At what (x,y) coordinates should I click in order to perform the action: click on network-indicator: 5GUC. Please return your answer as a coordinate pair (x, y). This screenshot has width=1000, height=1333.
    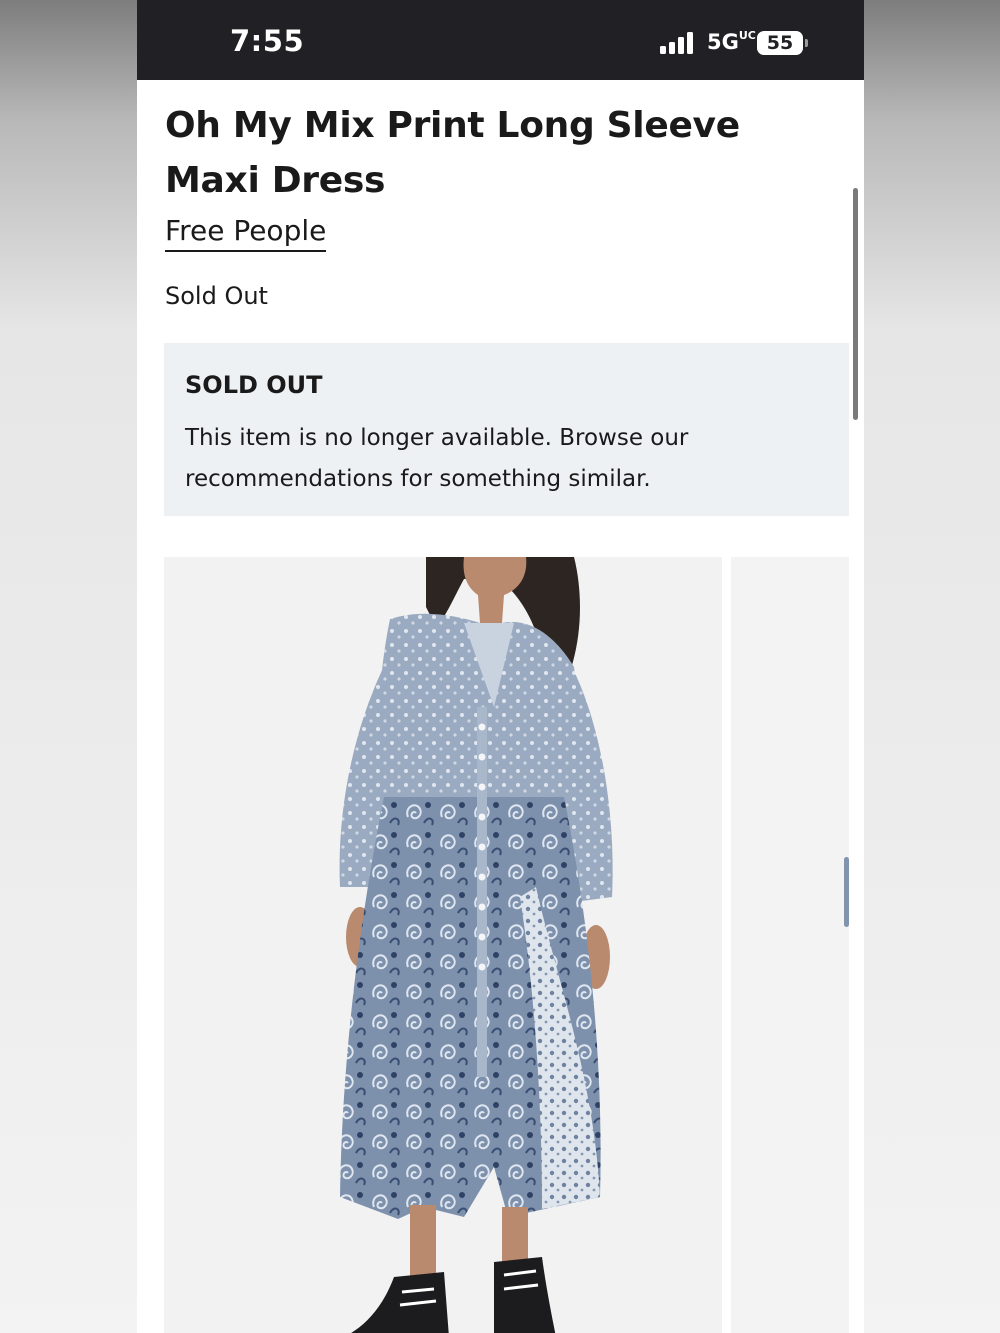
    Looking at the image, I should click on (731, 41).